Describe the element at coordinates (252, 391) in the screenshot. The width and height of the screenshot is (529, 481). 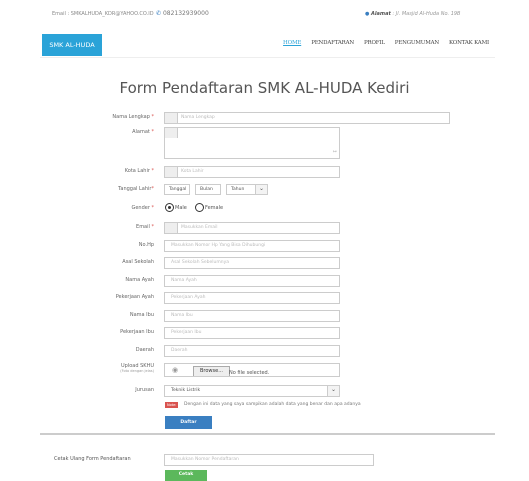
I see `jurusan-select: Teknik Listrik ⌄` at that location.